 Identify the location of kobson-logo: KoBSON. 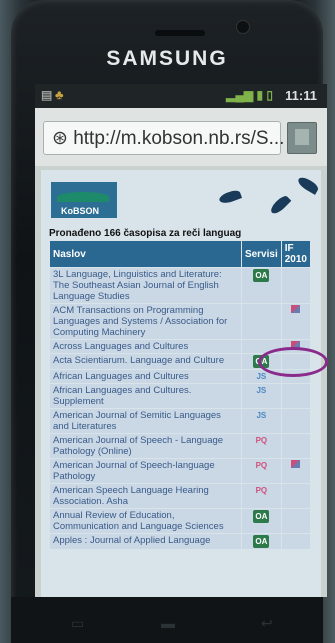
(84, 200).